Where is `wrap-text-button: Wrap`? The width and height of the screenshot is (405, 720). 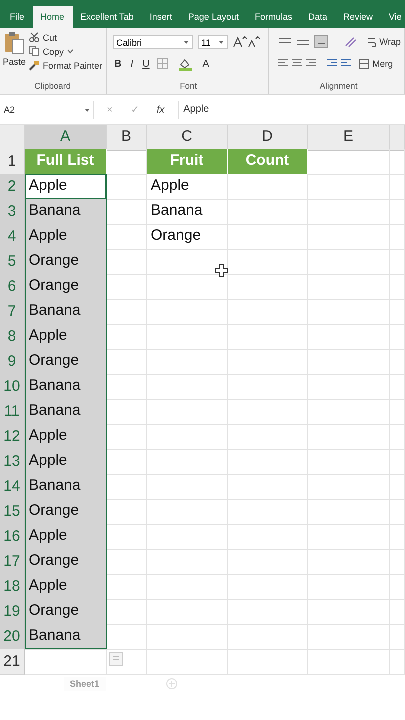
wrap-text-button: Wrap is located at coordinates (383, 42).